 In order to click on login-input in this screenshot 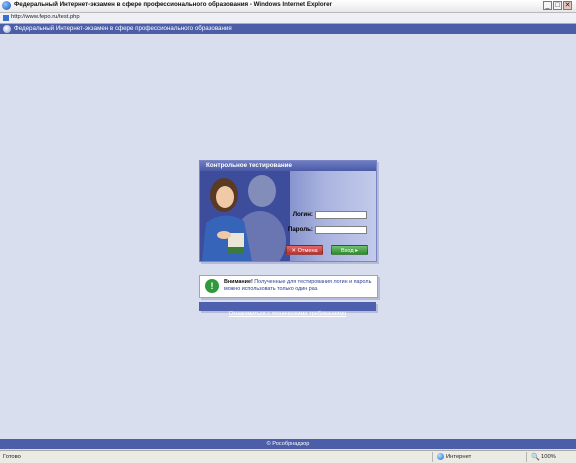, I will do `click(341, 215)`.